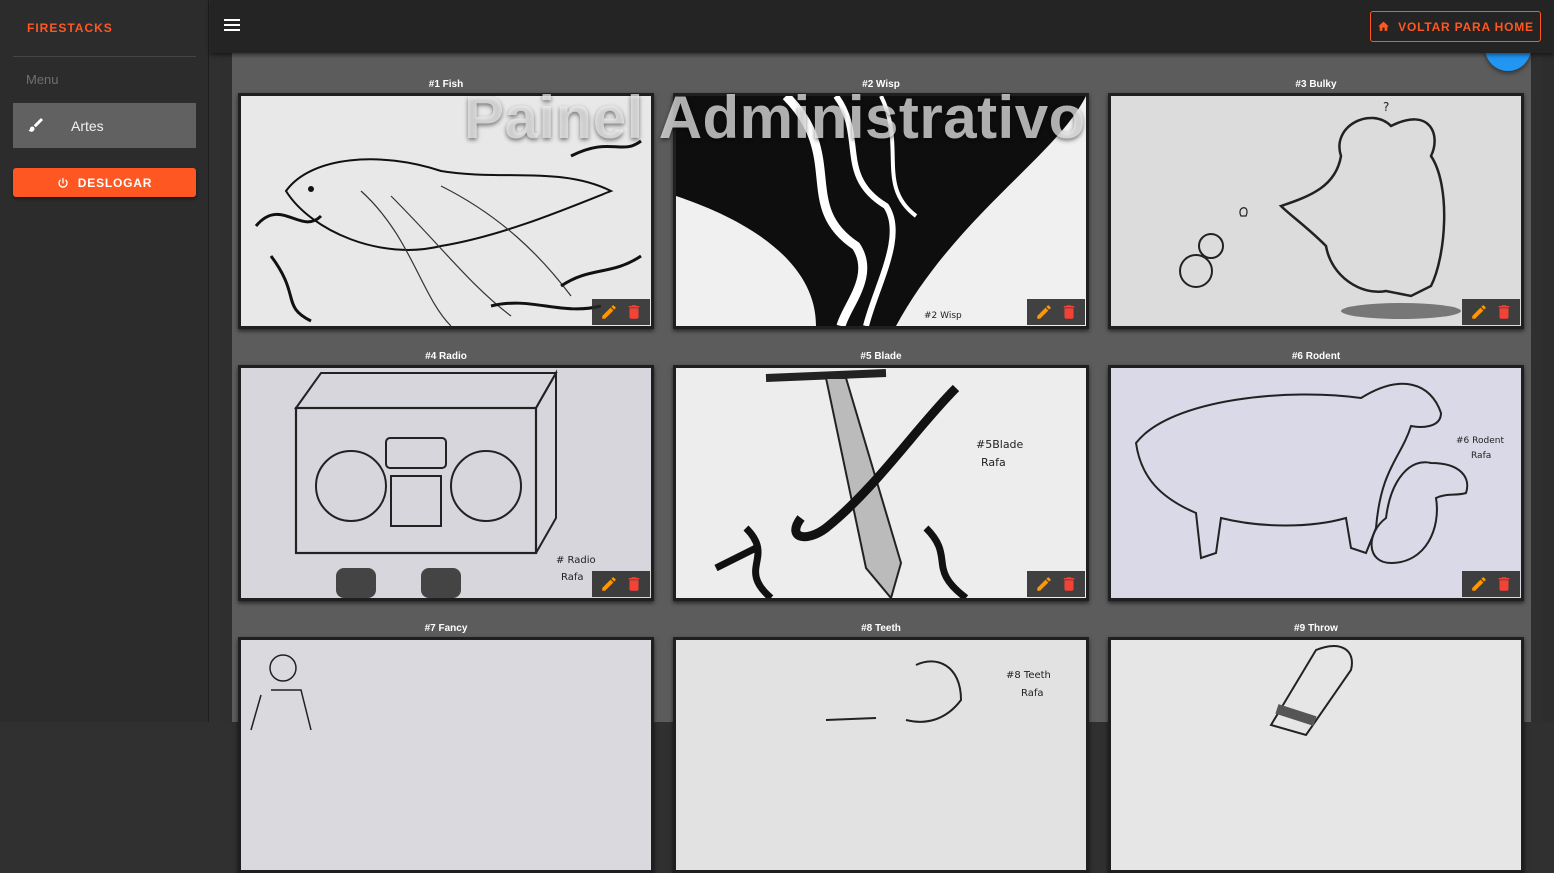  Describe the element at coordinates (104, 56) in the screenshot. I see `divider` at that location.